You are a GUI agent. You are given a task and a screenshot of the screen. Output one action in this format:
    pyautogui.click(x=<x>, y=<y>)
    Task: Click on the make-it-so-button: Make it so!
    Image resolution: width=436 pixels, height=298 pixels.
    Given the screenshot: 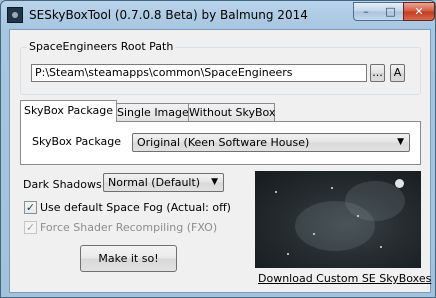 What is the action you would take?
    pyautogui.click(x=128, y=258)
    